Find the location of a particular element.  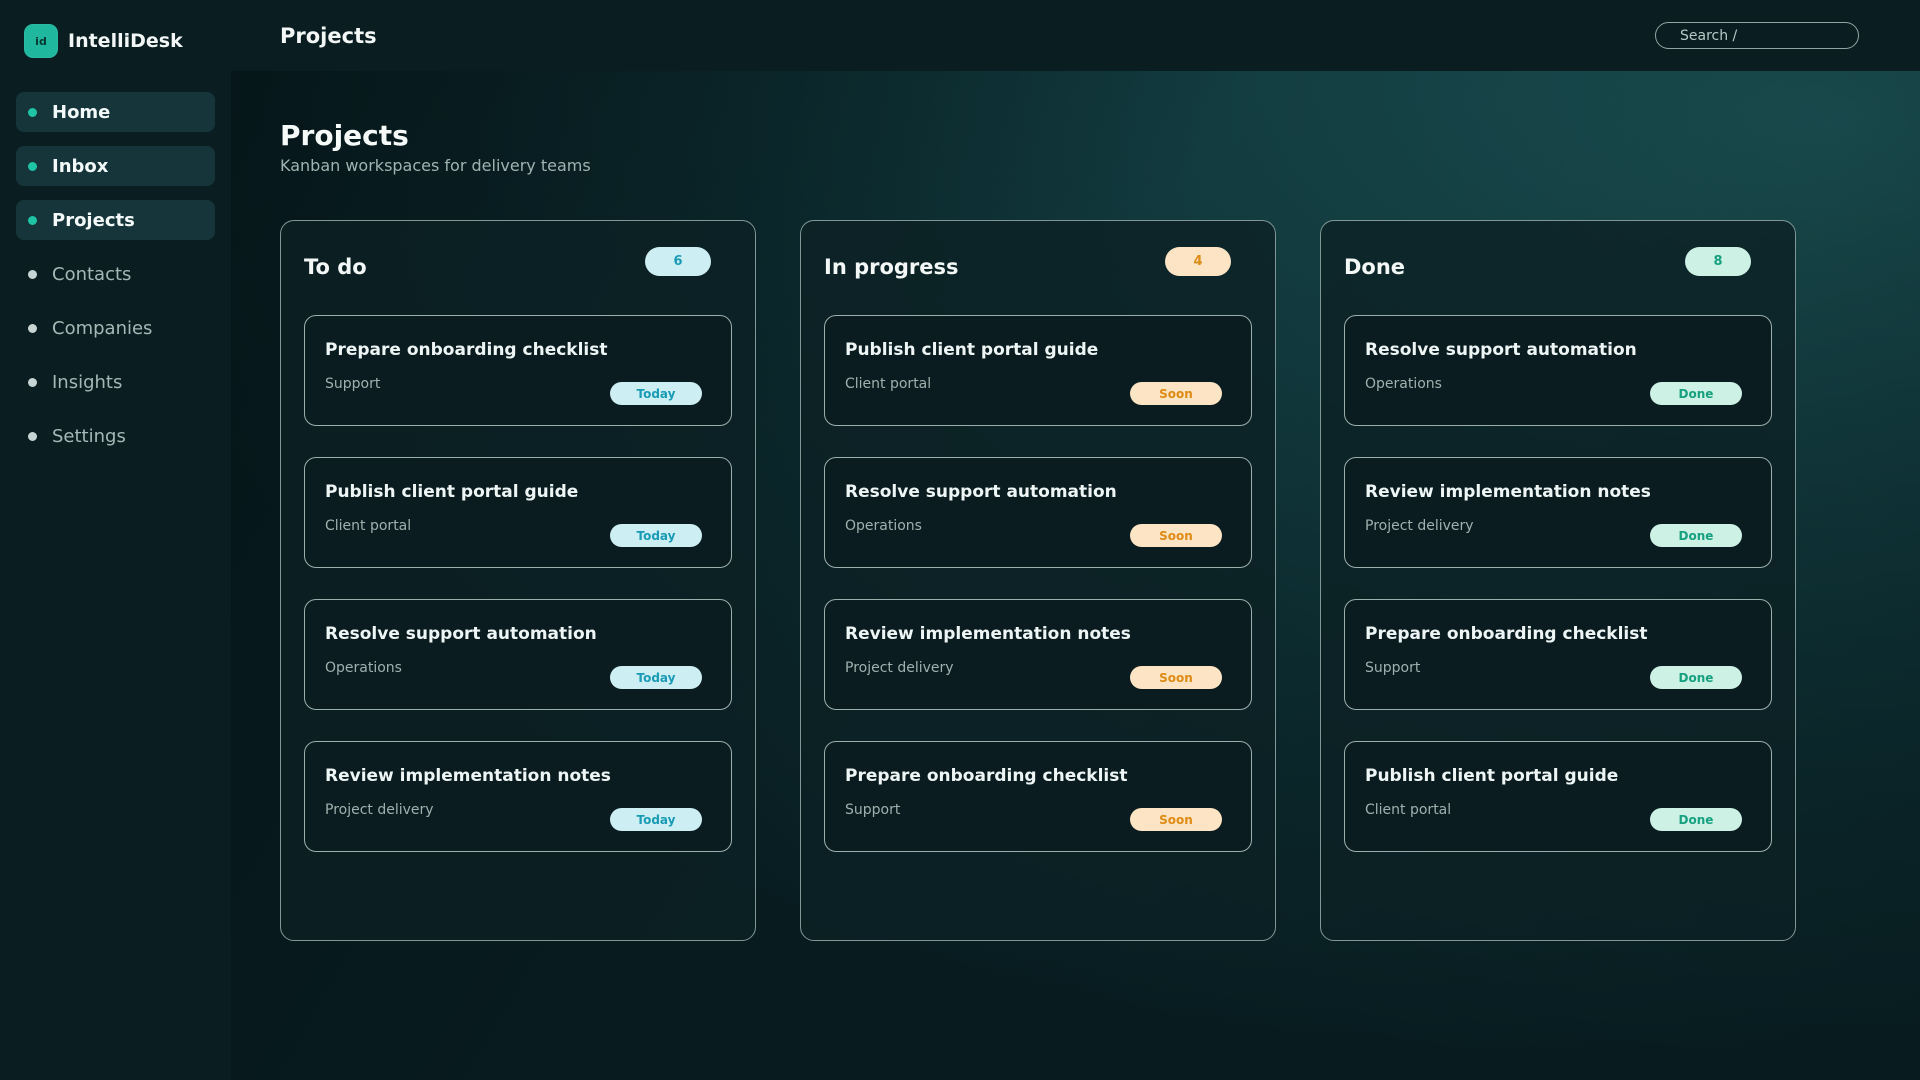

sidebar-item-insights: Insights is located at coordinates (115, 382).